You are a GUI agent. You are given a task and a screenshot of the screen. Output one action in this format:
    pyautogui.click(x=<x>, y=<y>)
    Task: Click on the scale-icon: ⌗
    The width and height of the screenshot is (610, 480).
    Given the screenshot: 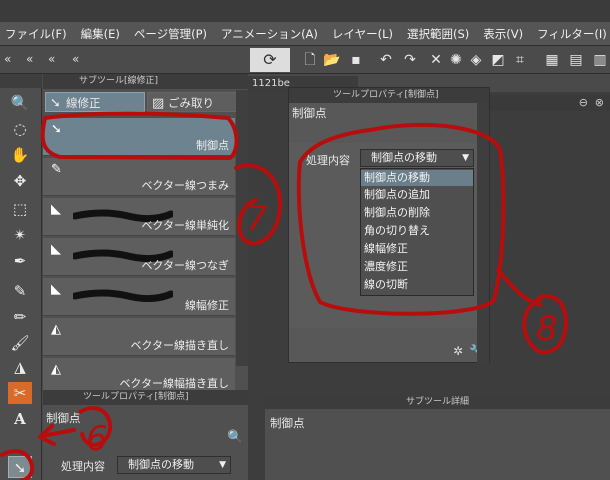 What is the action you would take?
    pyautogui.click(x=520, y=60)
    